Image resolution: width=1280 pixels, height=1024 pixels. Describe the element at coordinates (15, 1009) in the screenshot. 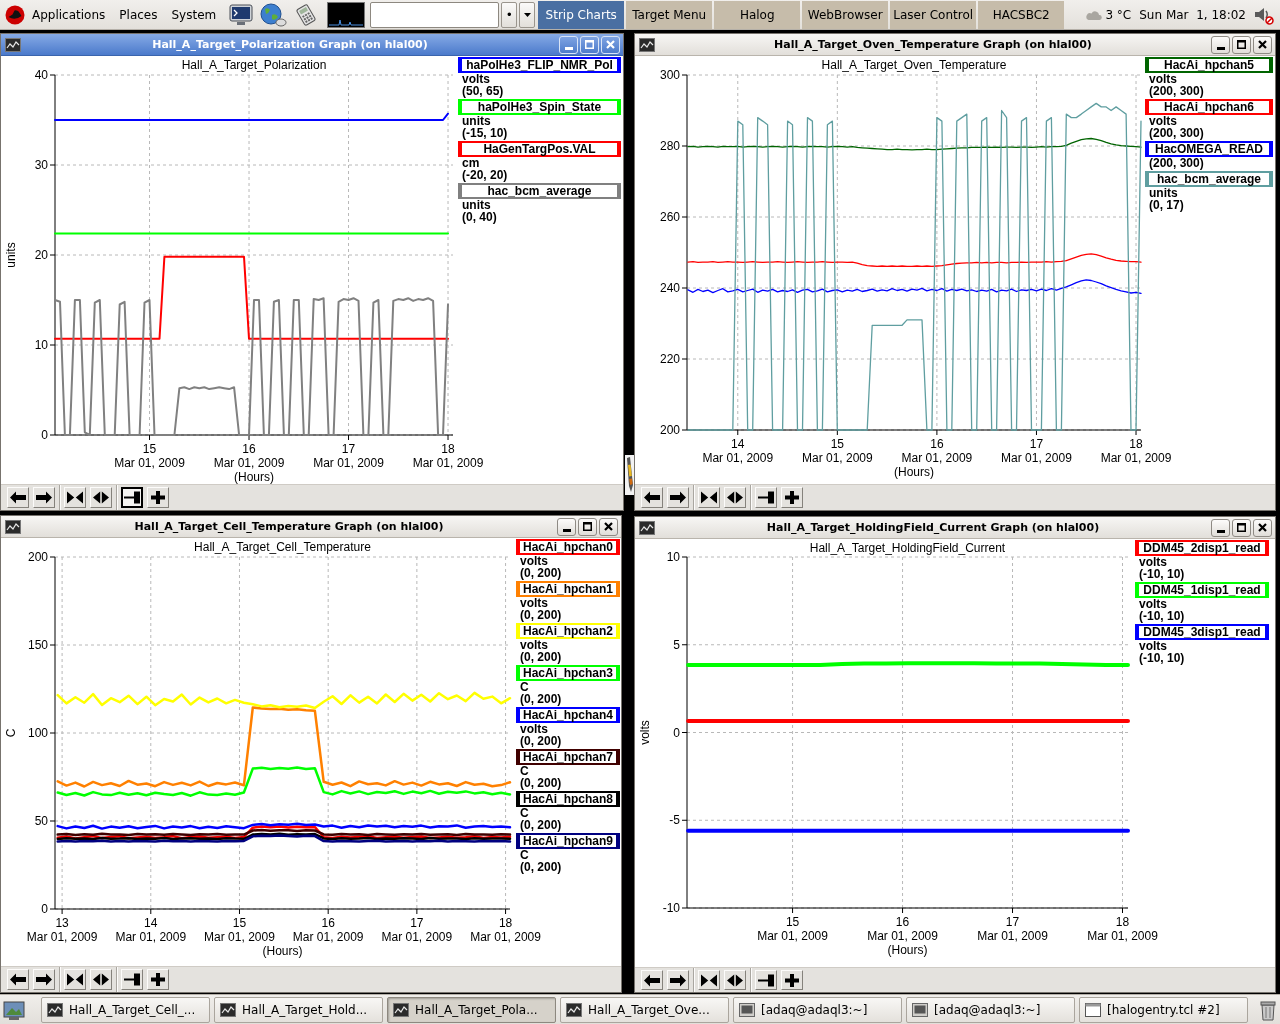

I see `desktop-icon` at that location.